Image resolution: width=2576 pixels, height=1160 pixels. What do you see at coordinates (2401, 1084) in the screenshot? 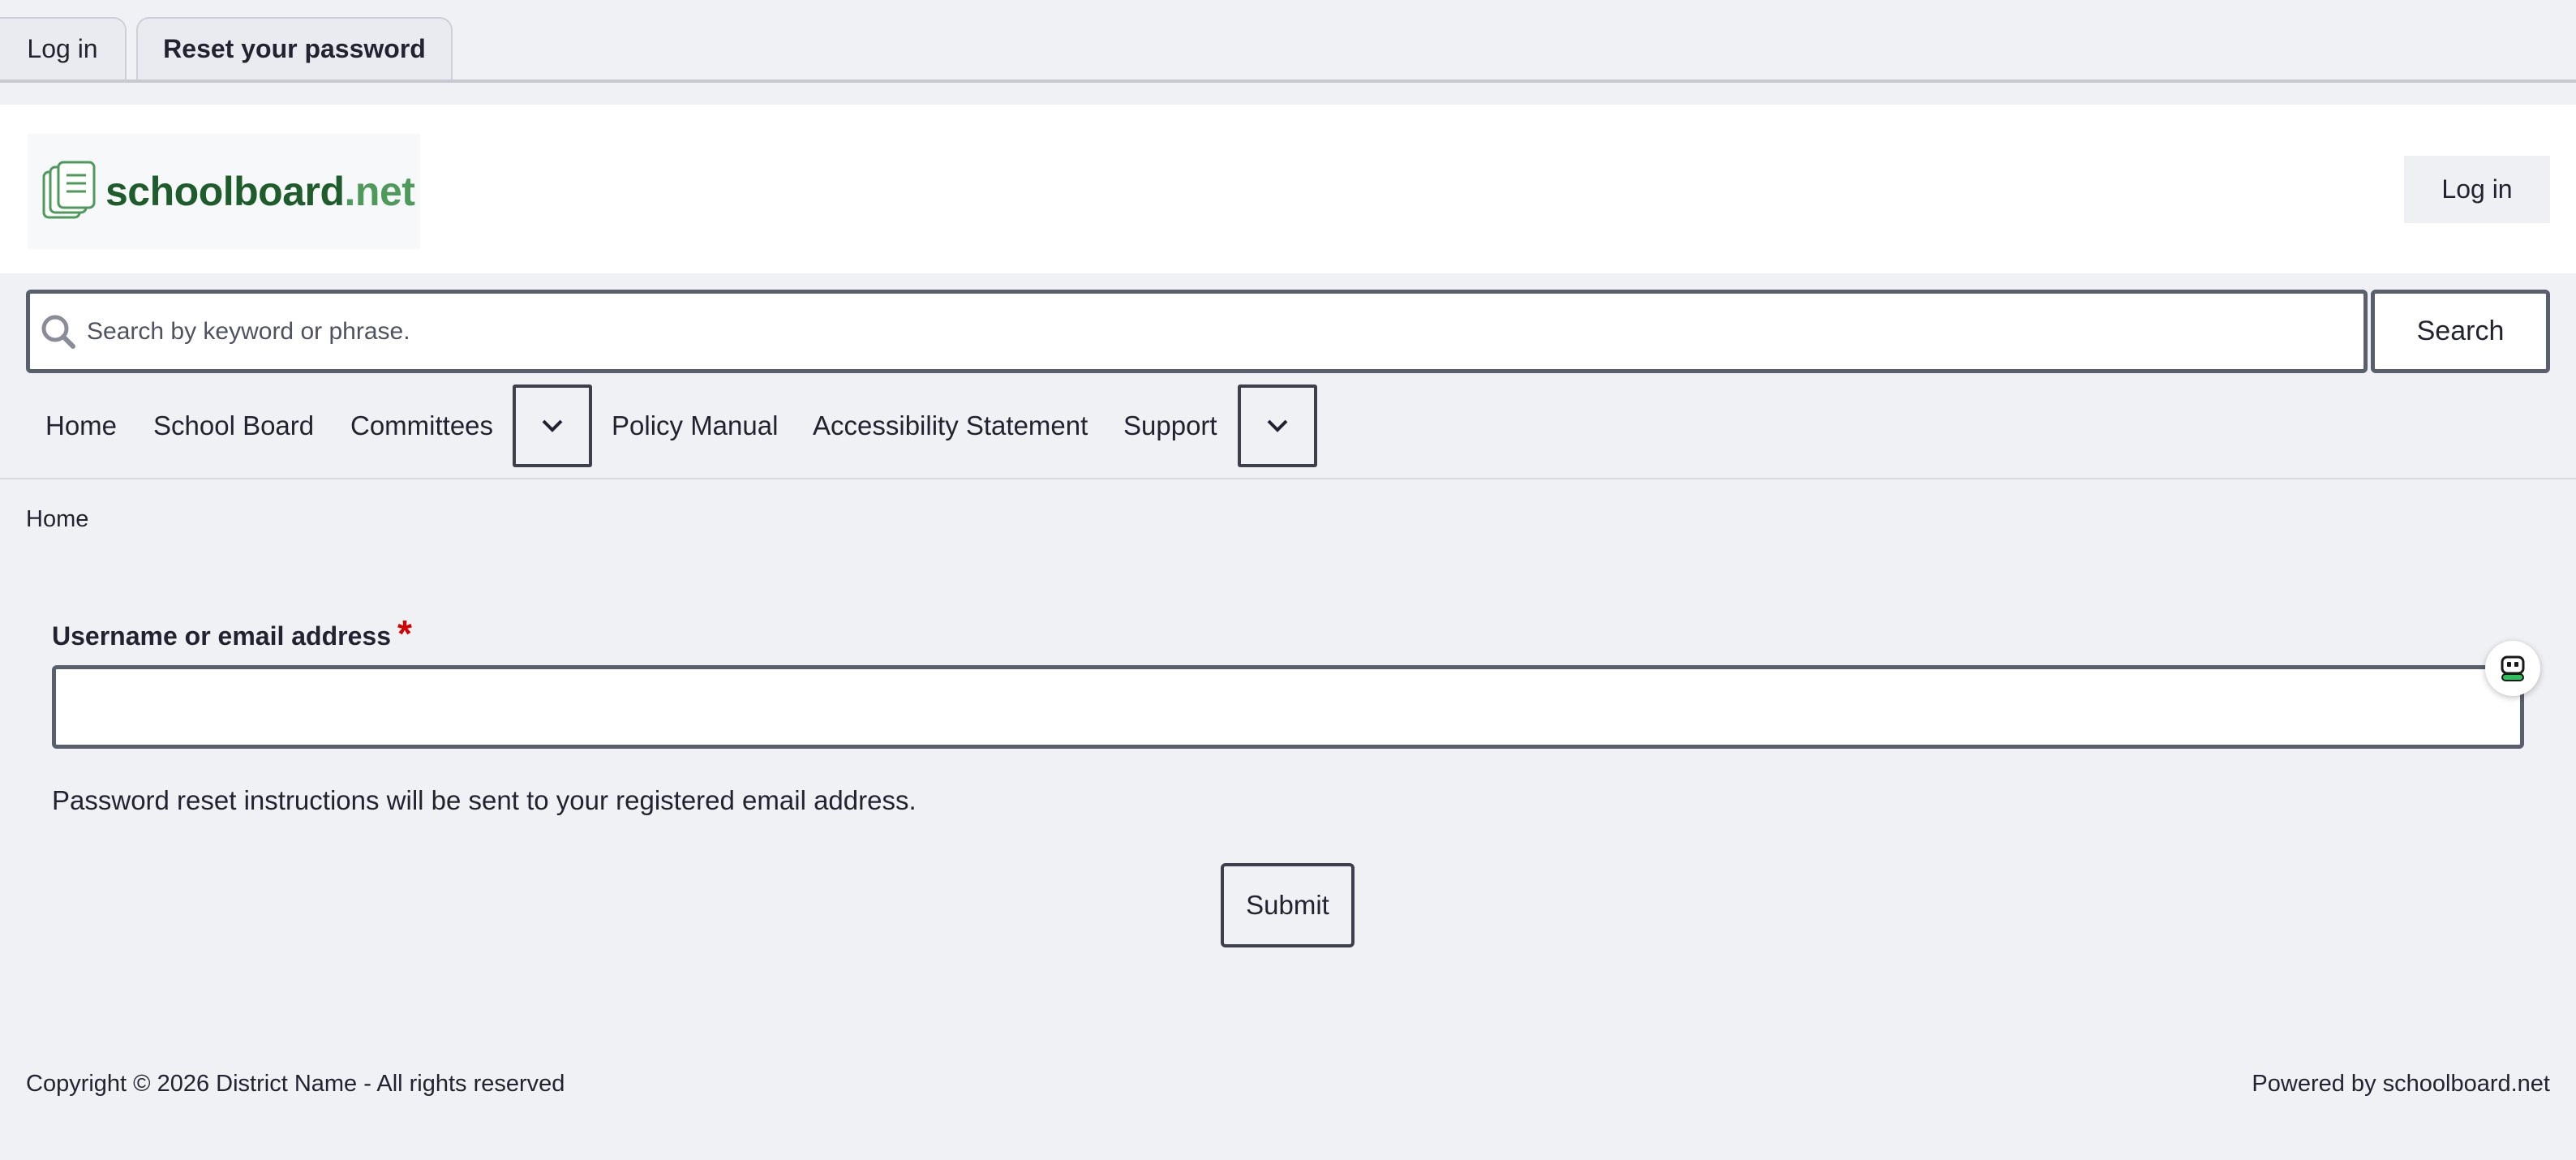
I see `footer-powered-by: Powered by schoolboard.net` at bounding box center [2401, 1084].